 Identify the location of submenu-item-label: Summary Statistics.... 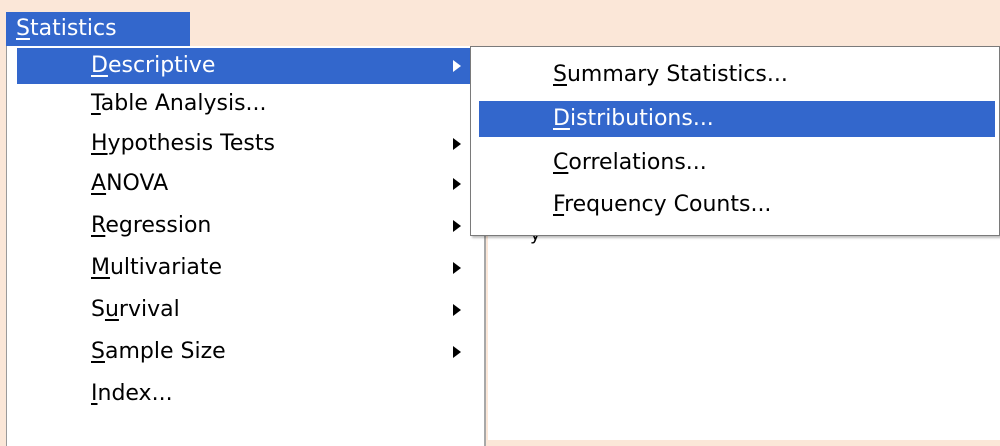
(670, 75).